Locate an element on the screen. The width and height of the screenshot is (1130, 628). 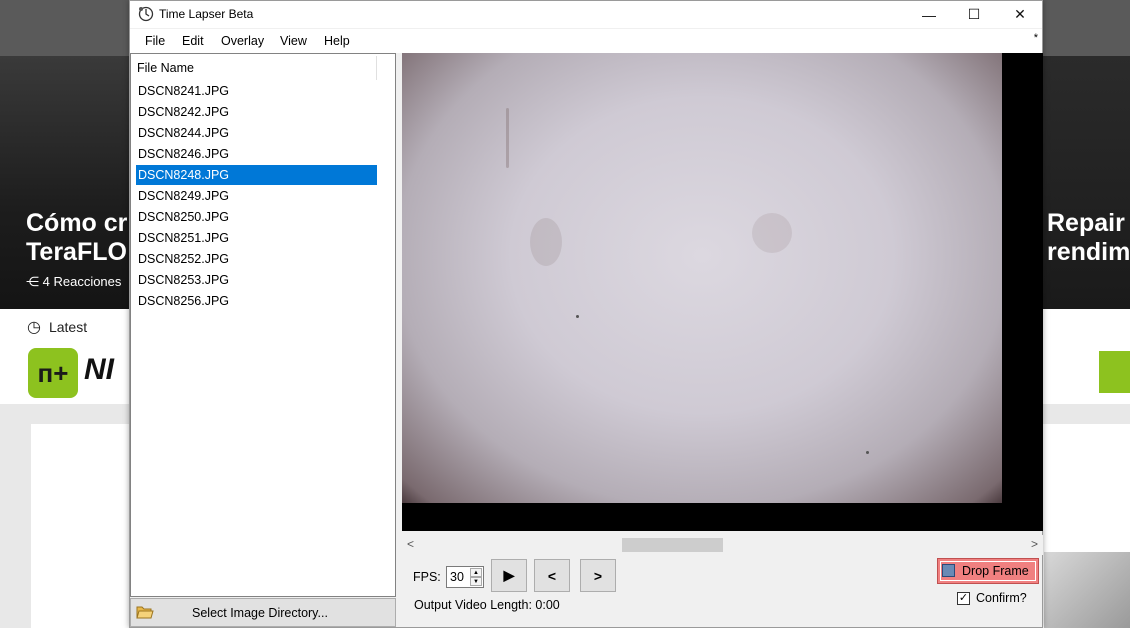
output-video-length: Output Video Length: 0:00 is located at coordinates (487, 605).